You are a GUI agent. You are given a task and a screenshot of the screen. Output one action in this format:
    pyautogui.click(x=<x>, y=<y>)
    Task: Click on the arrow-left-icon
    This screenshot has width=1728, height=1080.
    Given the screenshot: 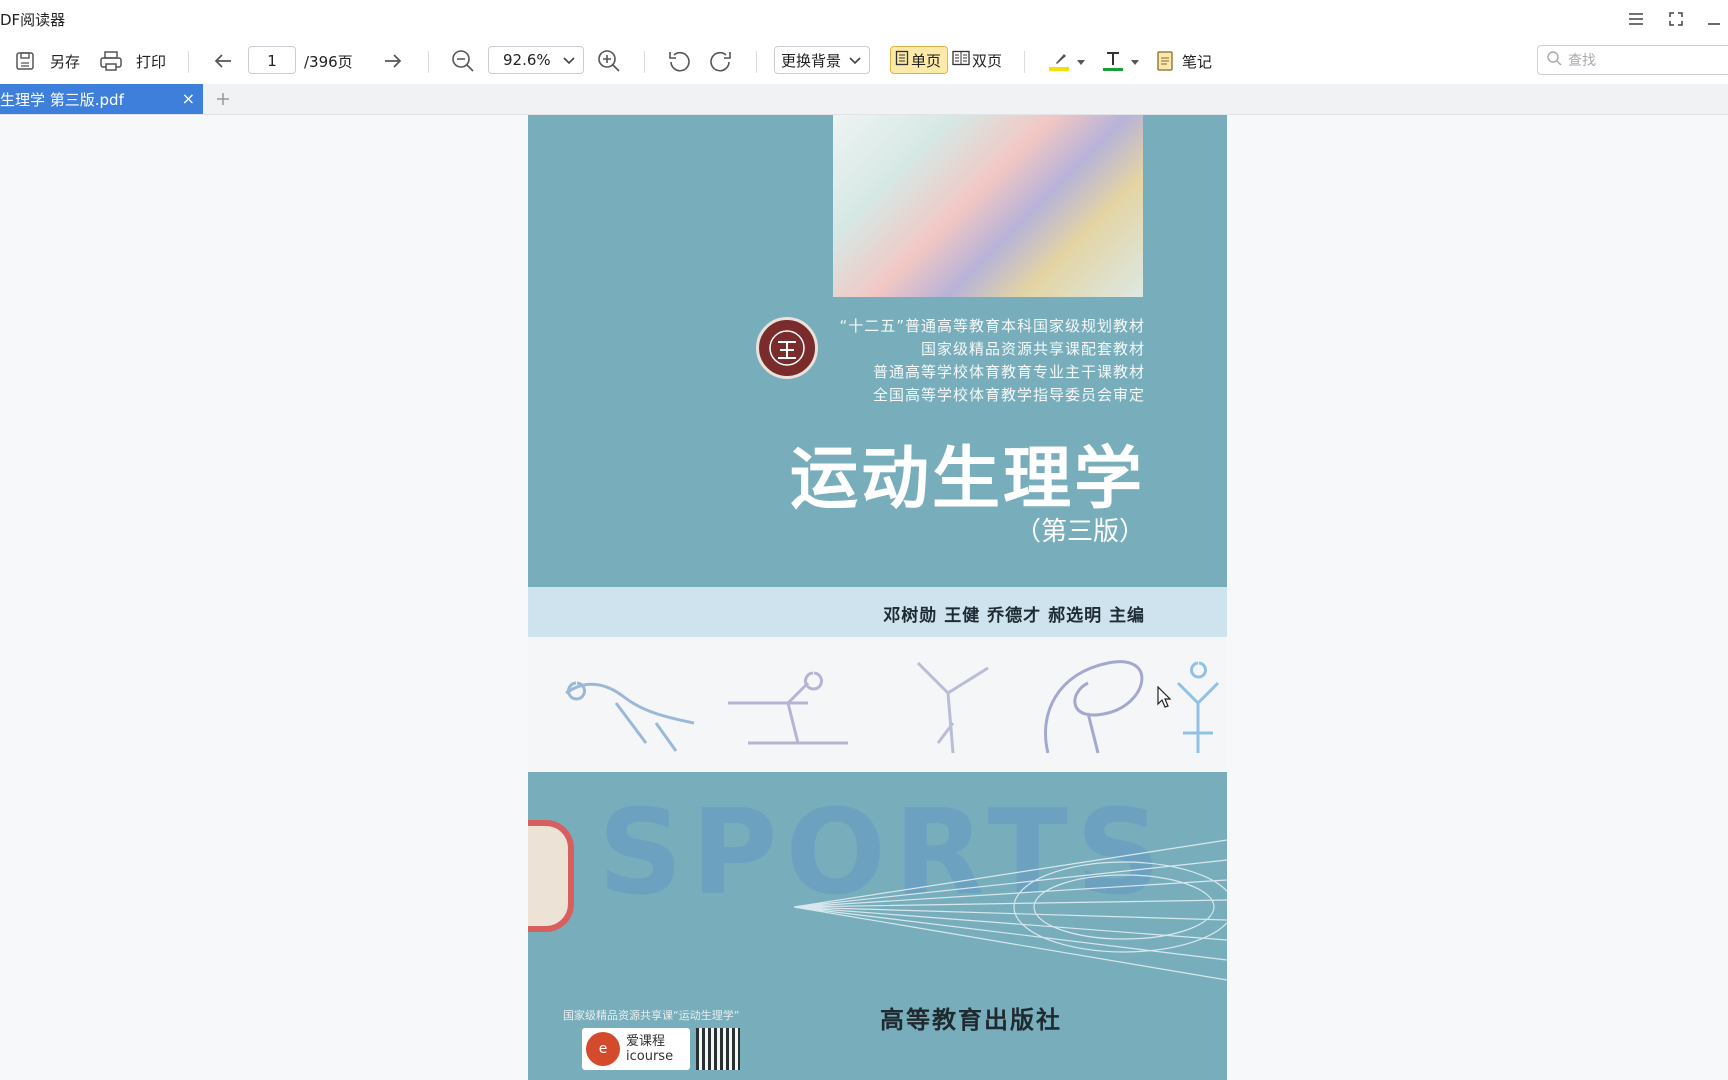 What is the action you would take?
    pyautogui.click(x=223, y=61)
    